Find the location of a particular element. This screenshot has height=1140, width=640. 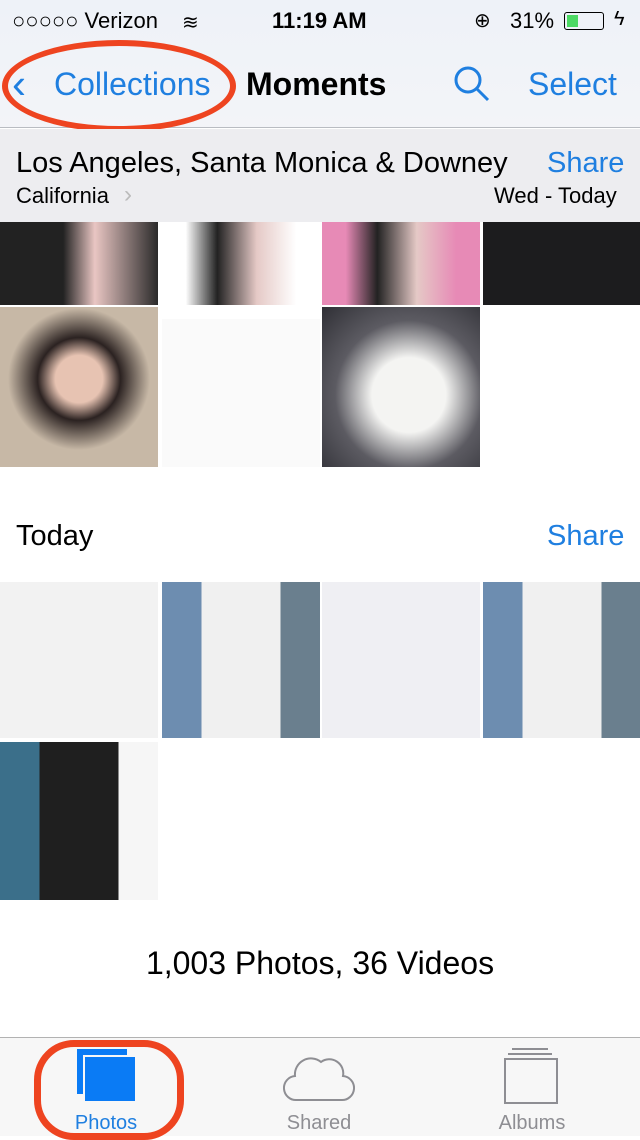

tab-label: Shared is located at coordinates (319, 1123).